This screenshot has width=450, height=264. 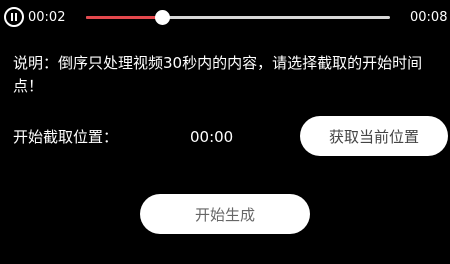 What do you see at coordinates (47, 17) in the screenshot?
I see `current-time: 00:02` at bounding box center [47, 17].